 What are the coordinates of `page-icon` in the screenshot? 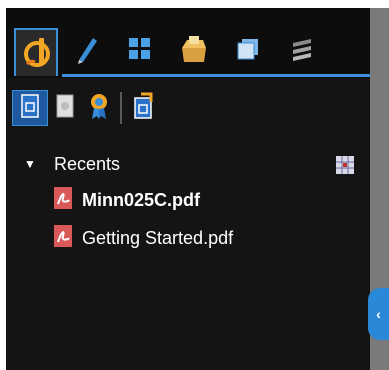 It's located at (65, 108).